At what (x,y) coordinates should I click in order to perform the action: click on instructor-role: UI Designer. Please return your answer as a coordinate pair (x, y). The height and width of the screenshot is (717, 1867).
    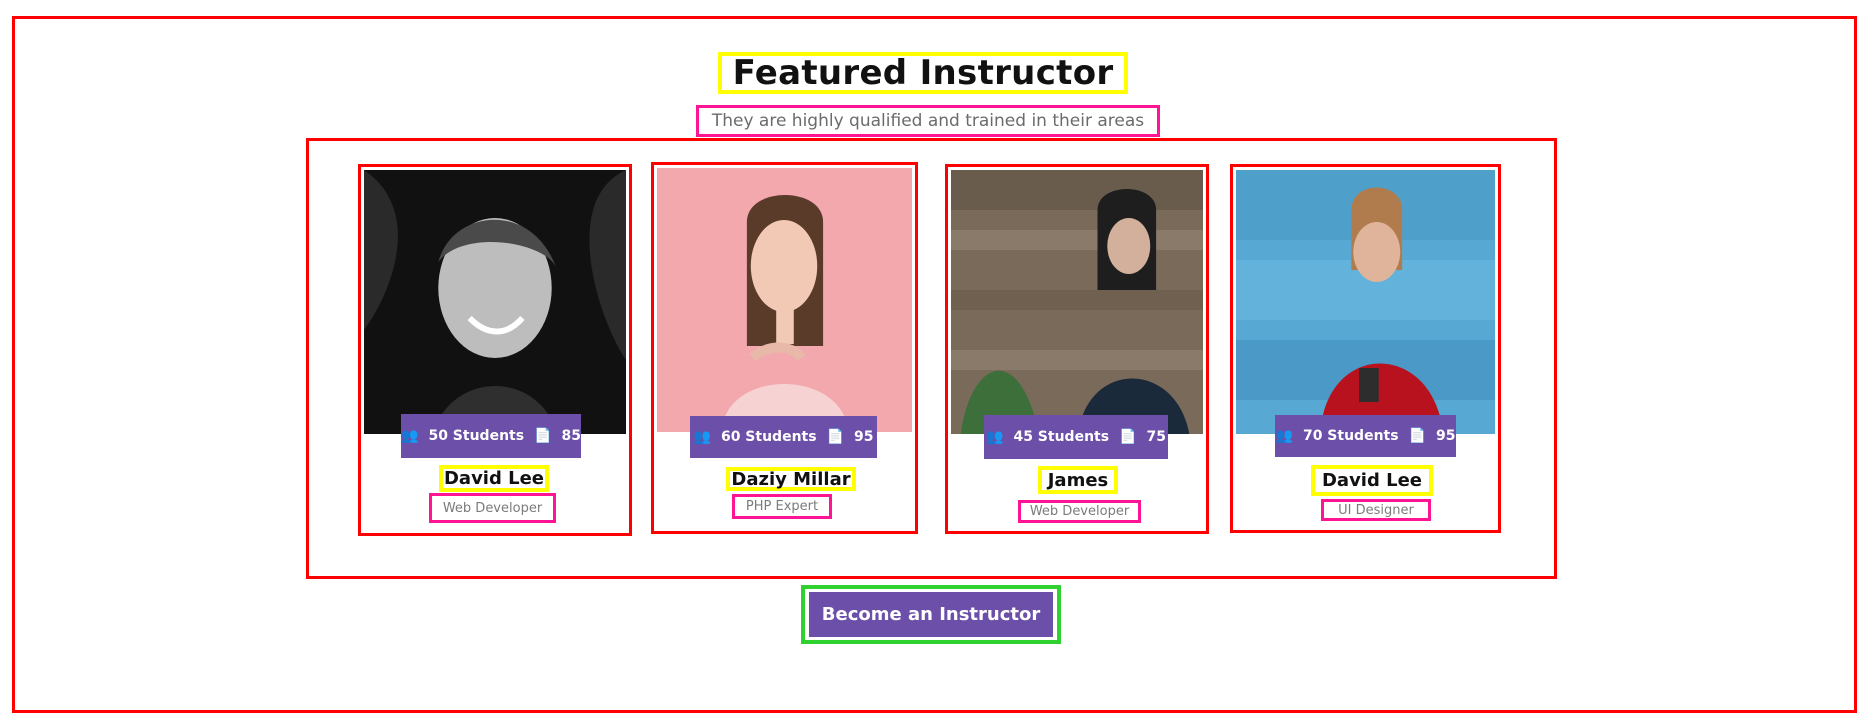
    Looking at the image, I should click on (1376, 510).